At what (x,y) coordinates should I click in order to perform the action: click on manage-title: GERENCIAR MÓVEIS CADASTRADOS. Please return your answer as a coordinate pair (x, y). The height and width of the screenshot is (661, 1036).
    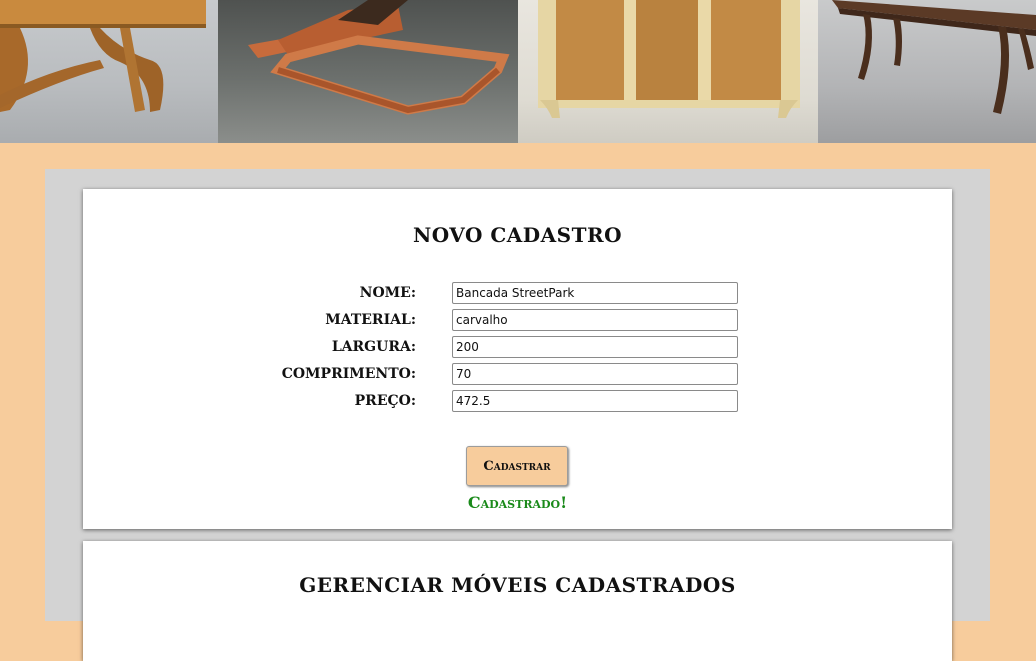
    Looking at the image, I should click on (517, 585).